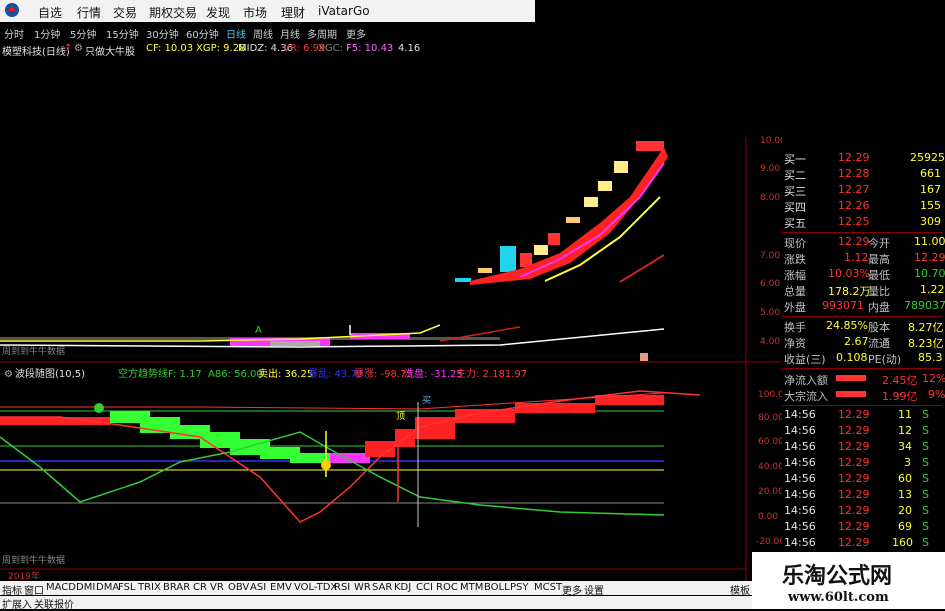 The height and width of the screenshot is (611, 945). Describe the element at coordinates (864, 290) in the screenshot. I see `quote-row: 总量 178.2万 量比 1.22` at that location.